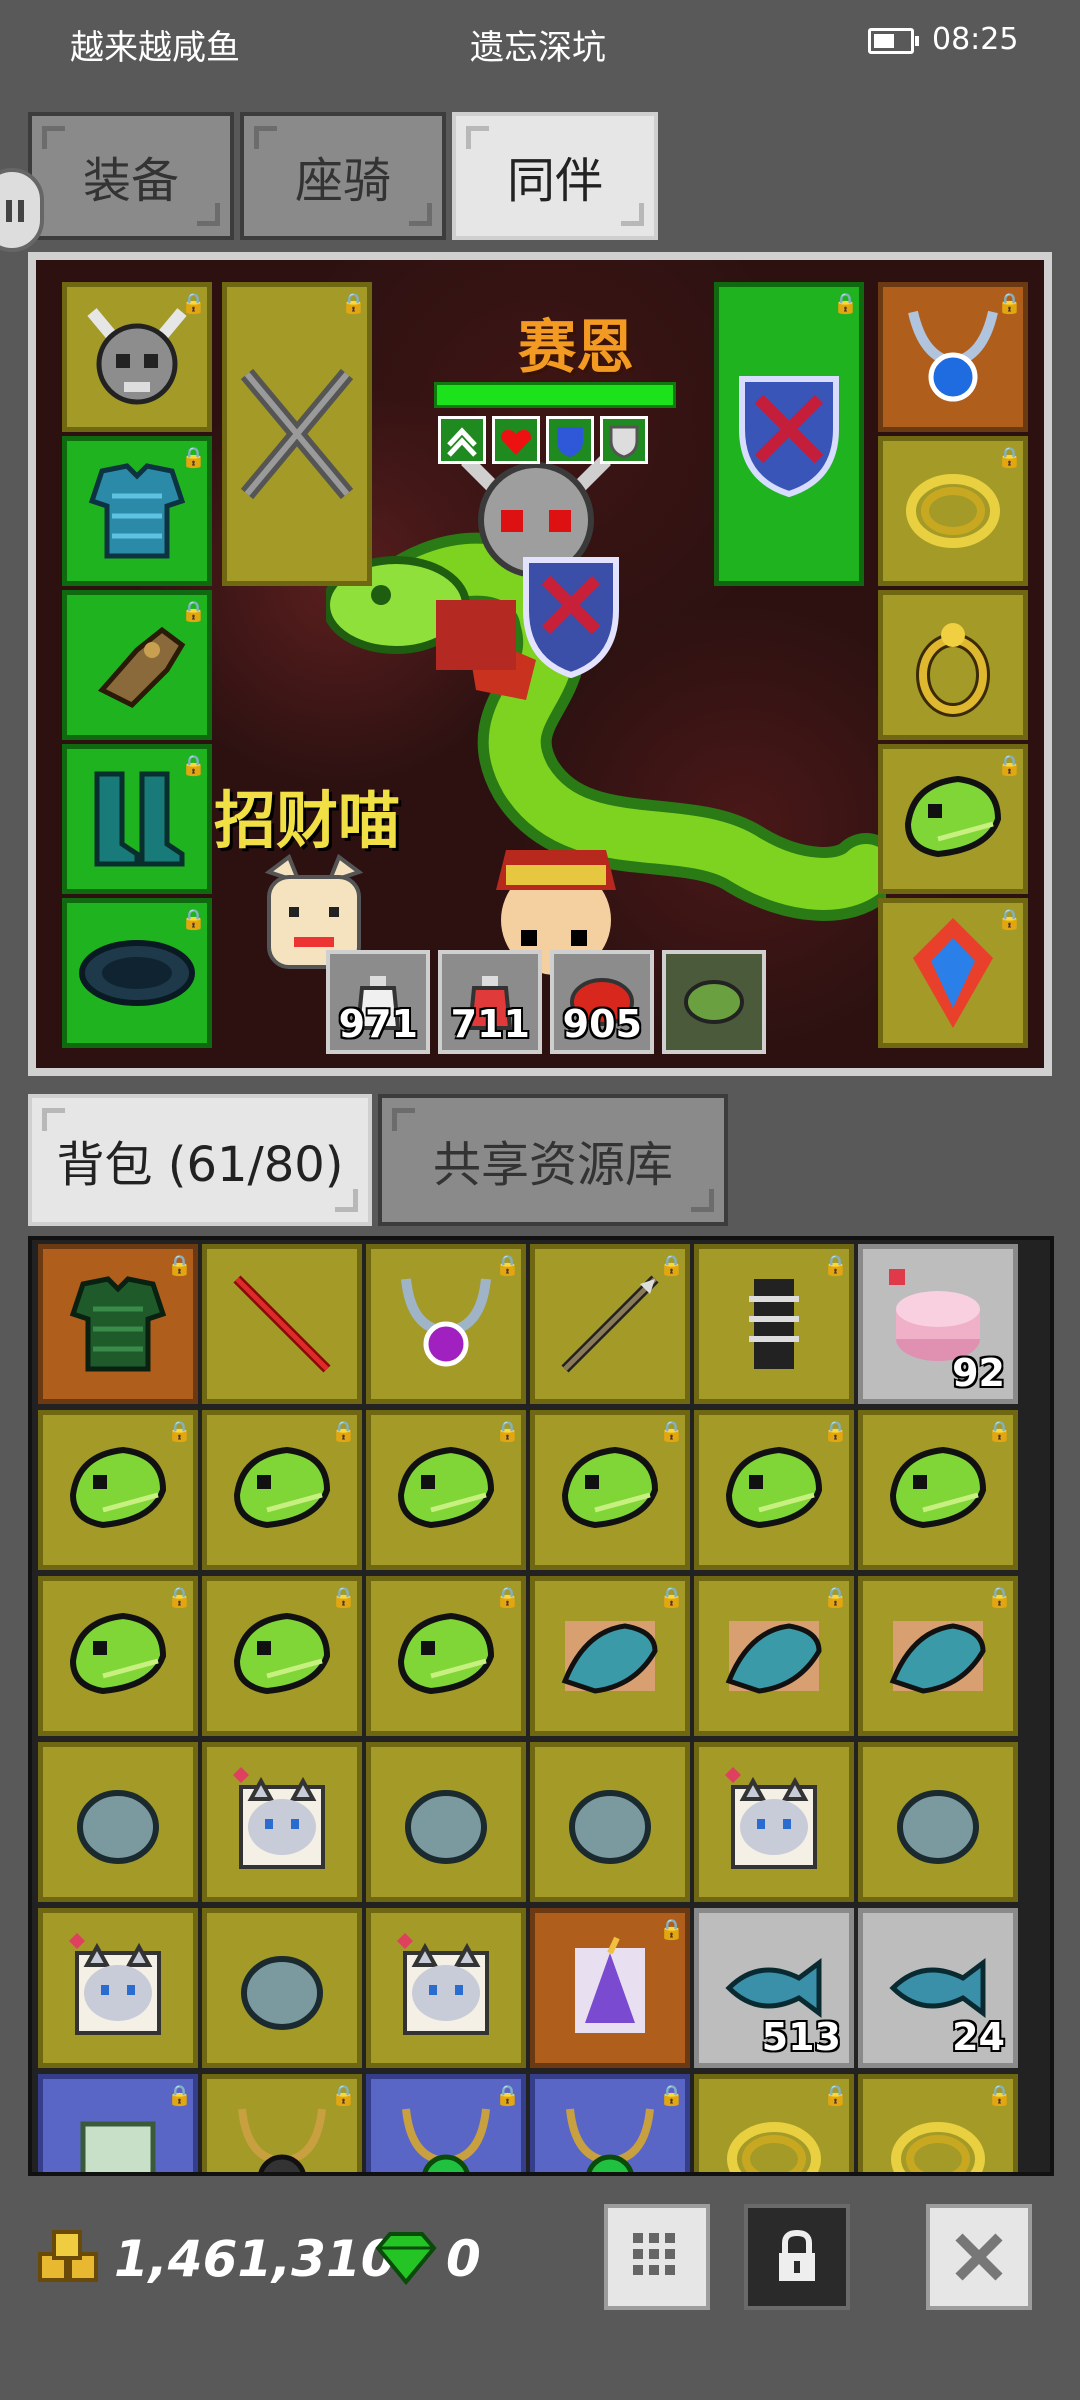  Describe the element at coordinates (938, 1988) in the screenshot. I see `bag-slot: 24` at that location.